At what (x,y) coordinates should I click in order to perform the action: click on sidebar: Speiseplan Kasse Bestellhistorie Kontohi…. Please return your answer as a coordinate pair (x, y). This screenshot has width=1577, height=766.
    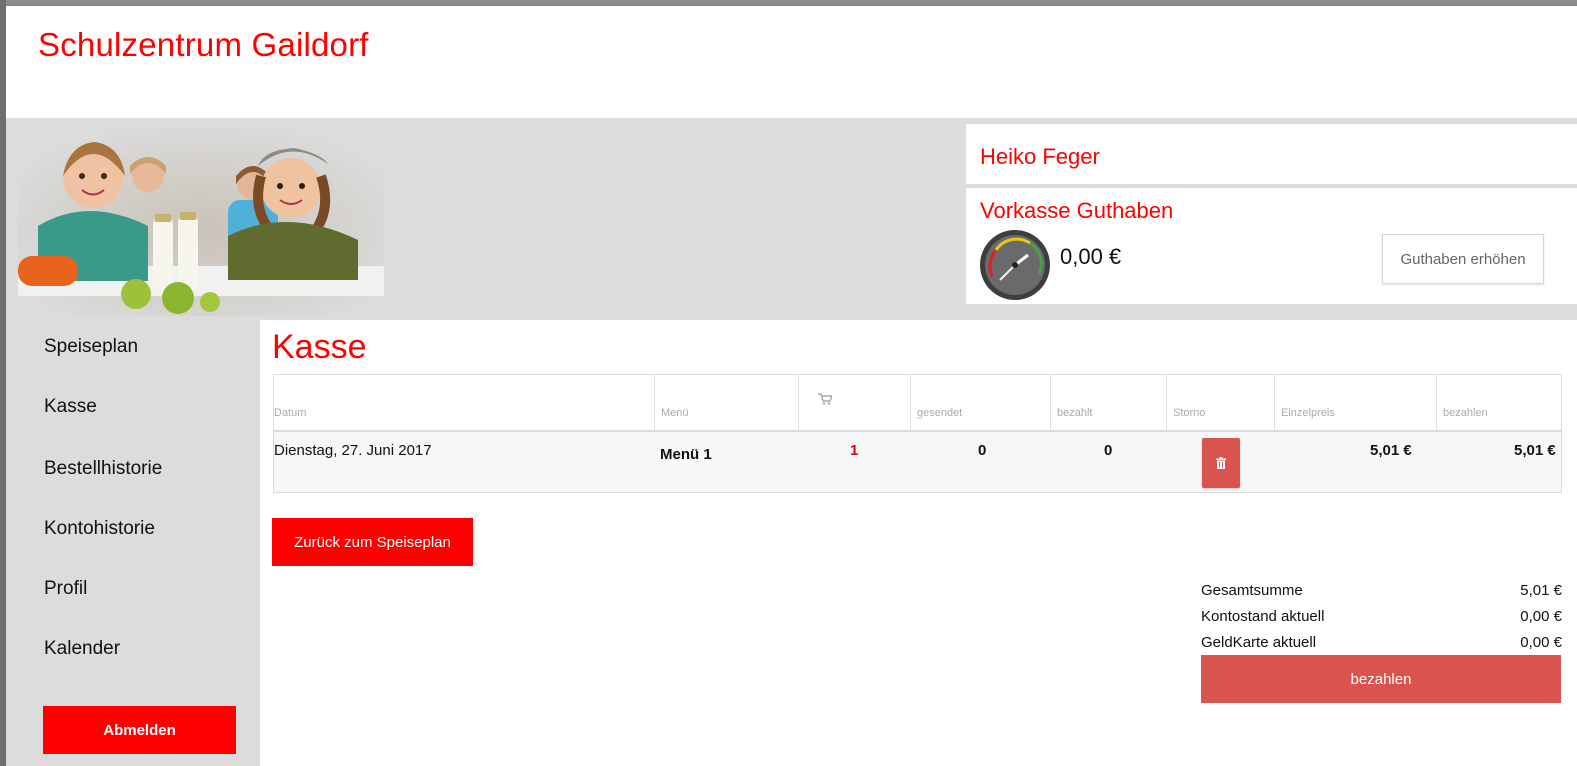
    Looking at the image, I should click on (133, 543).